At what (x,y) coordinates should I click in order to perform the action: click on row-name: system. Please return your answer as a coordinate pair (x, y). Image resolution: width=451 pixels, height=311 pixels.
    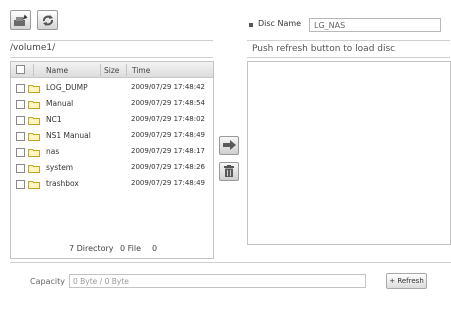
    Looking at the image, I should click on (60, 167).